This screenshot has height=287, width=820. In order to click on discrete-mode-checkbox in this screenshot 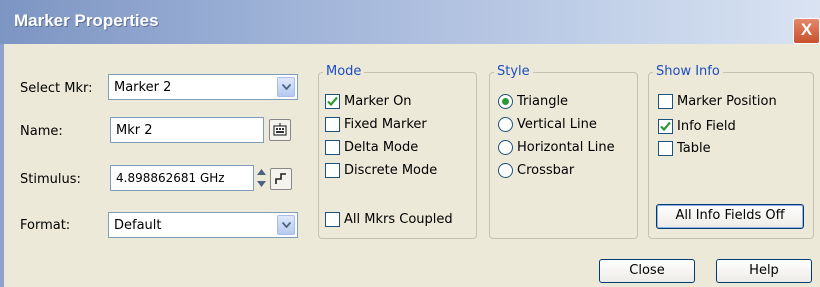, I will do `click(332, 170)`.